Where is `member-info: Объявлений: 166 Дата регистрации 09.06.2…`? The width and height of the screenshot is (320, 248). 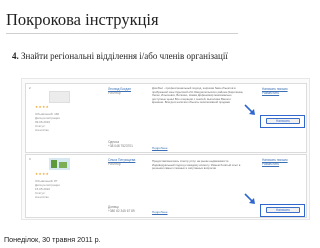 member-info: Объявлений: 166 Дата регистрации 09.06.2… is located at coordinates (47, 122).